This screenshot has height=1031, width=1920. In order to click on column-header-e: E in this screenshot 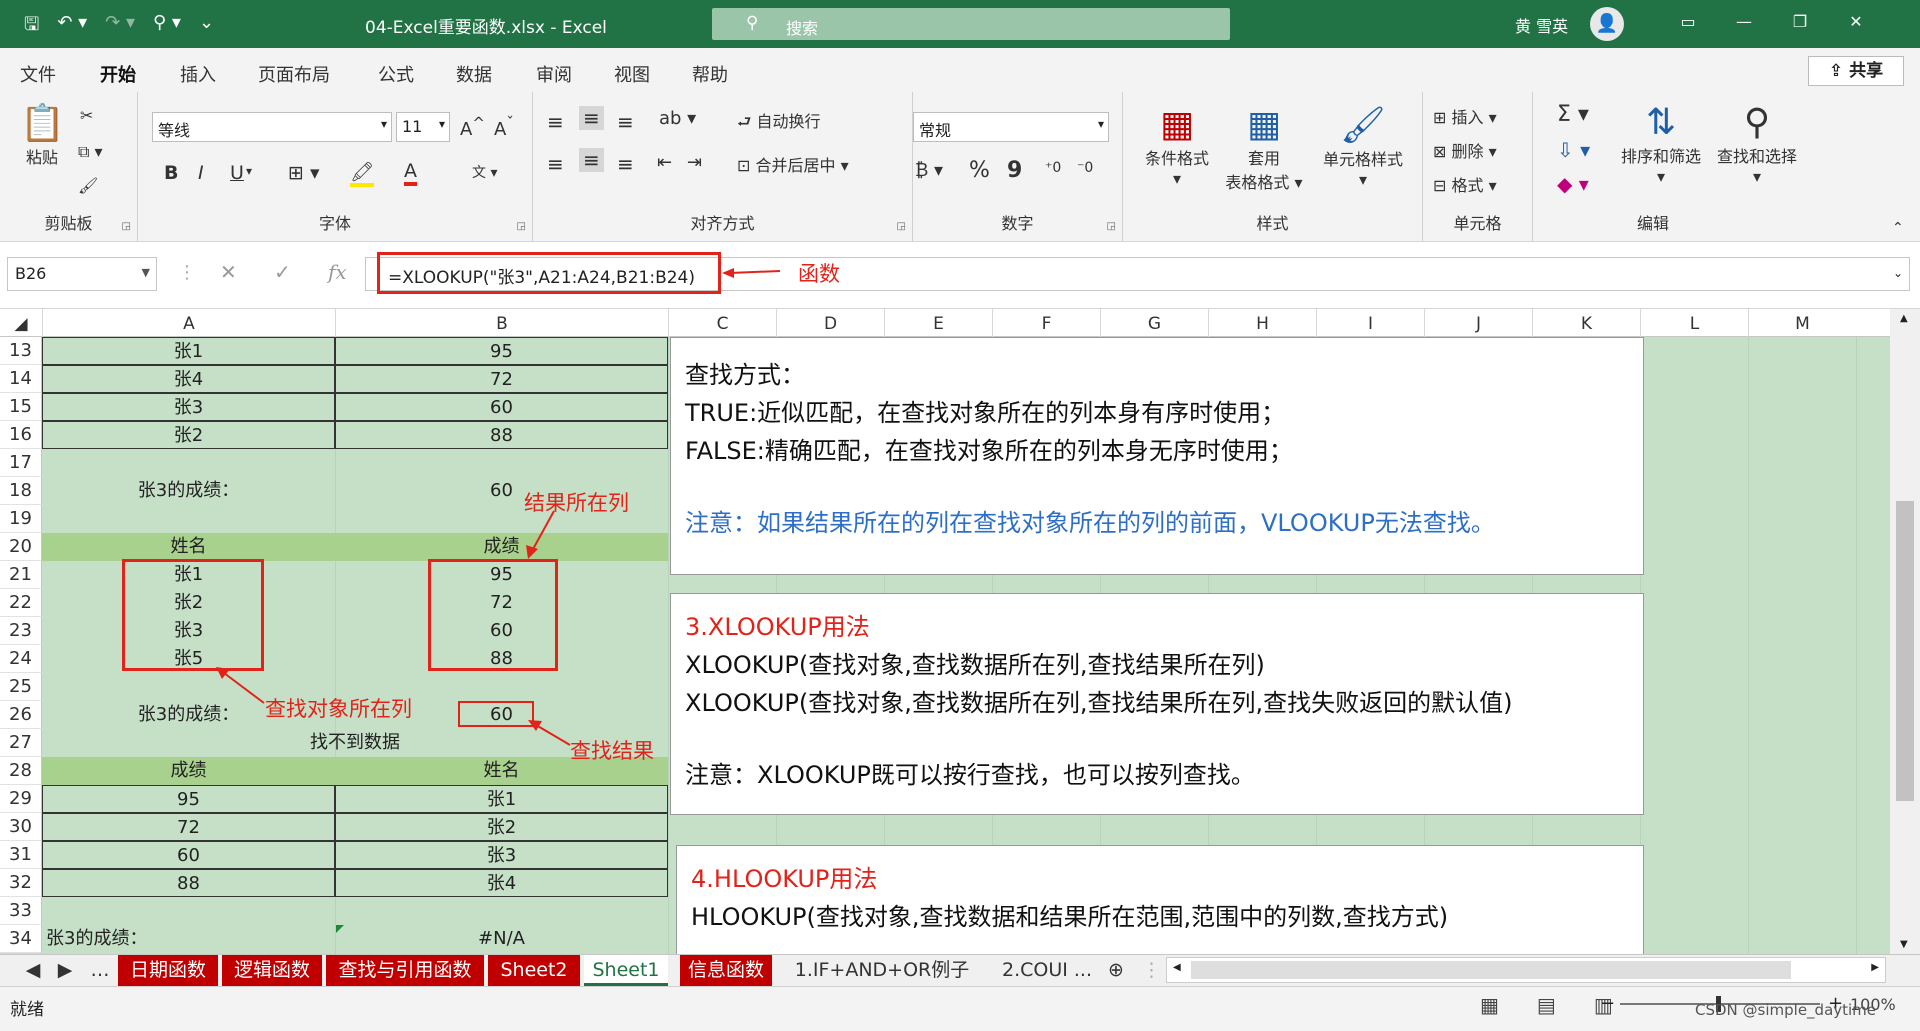, I will do `click(938, 323)`.